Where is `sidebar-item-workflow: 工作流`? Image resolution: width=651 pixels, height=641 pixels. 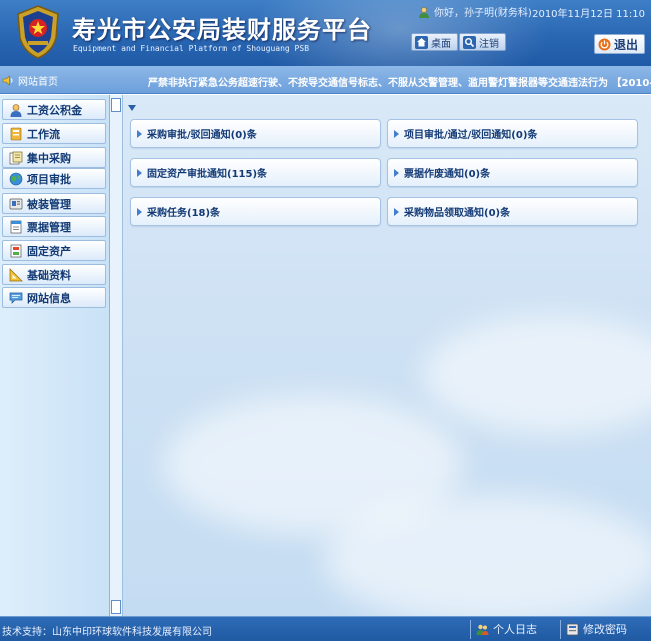 sidebar-item-workflow: 工作流 is located at coordinates (54, 133).